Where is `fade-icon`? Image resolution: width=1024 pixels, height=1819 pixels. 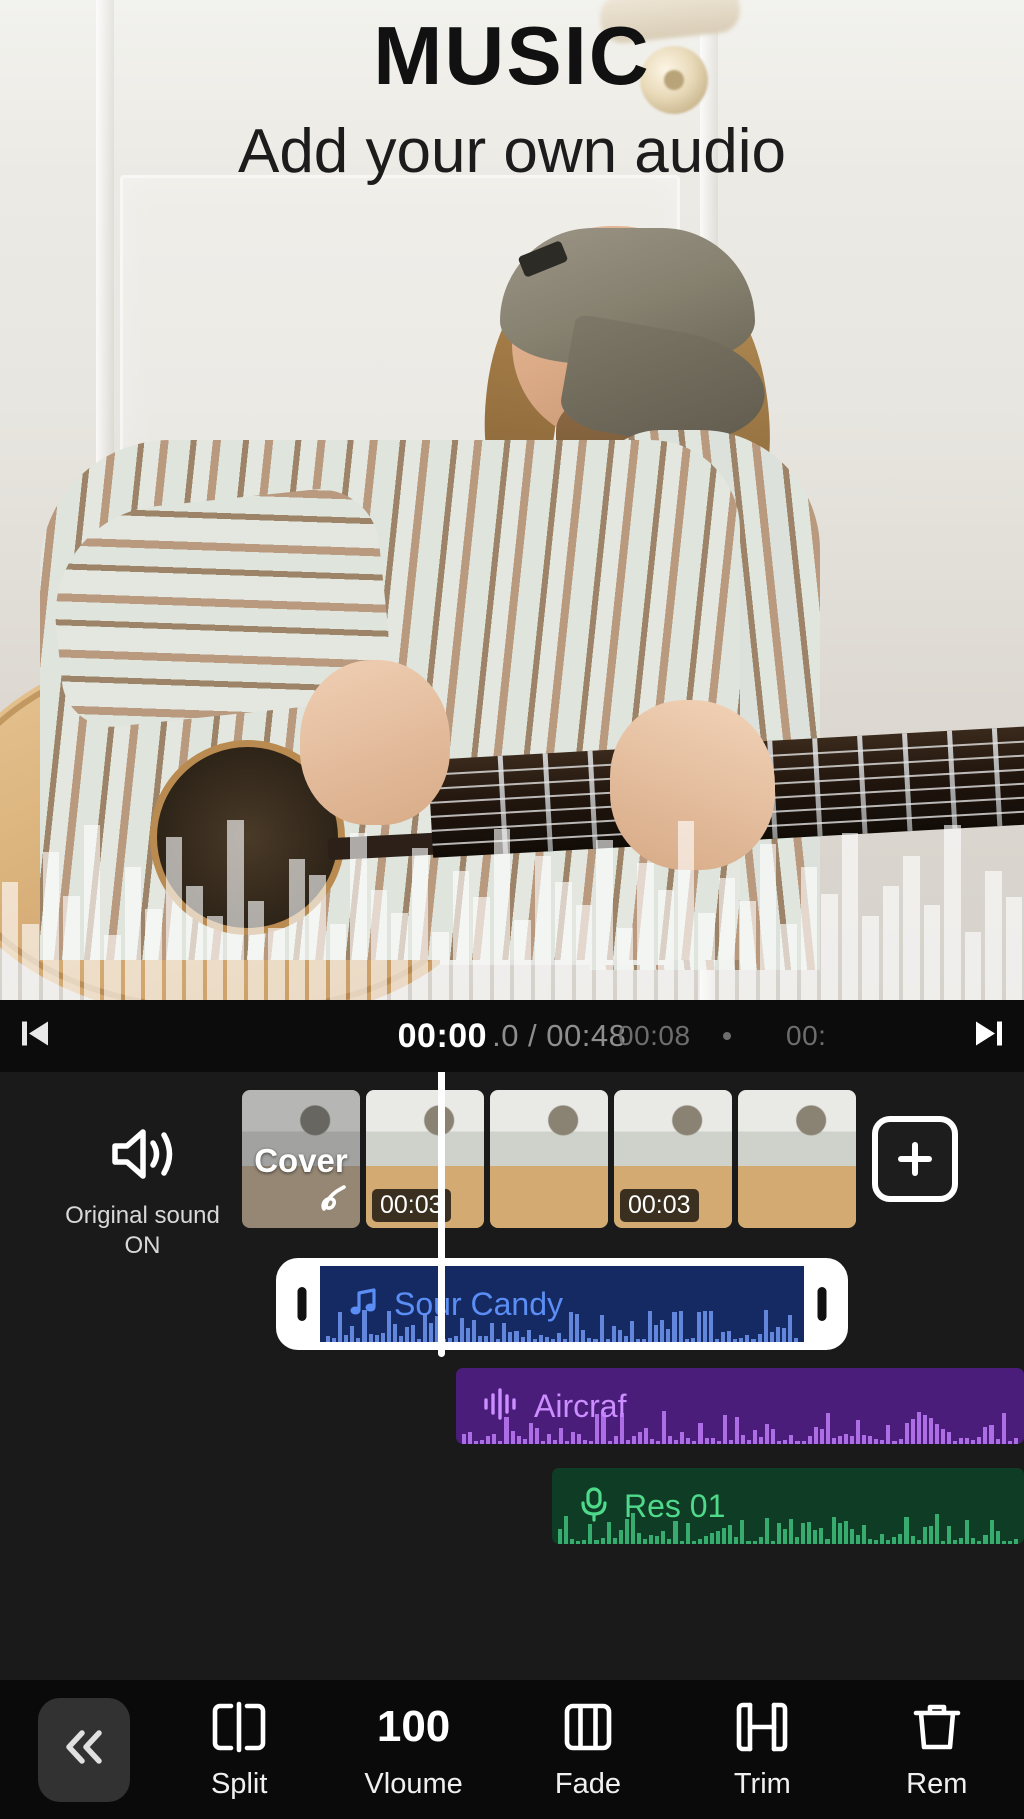 fade-icon is located at coordinates (588, 1727).